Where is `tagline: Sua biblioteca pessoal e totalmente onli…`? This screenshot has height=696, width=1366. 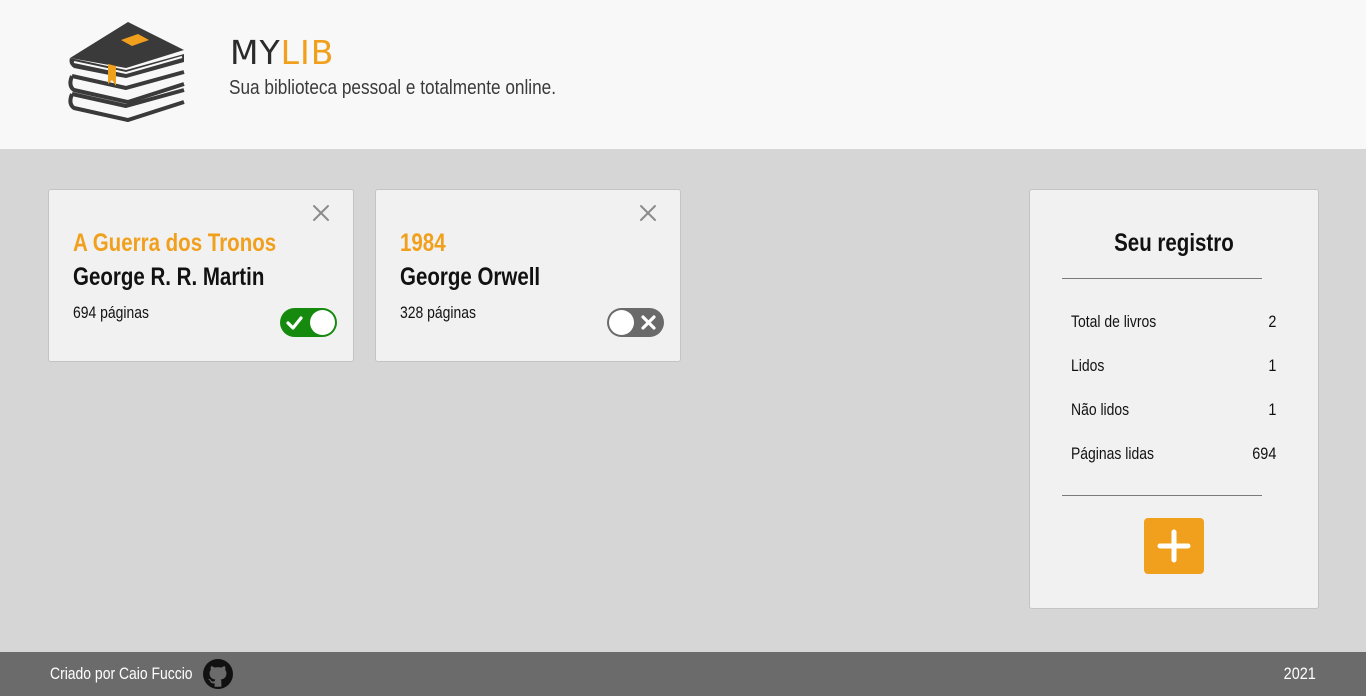
tagline: Sua biblioteca pessoal e totalmente onli… is located at coordinates (393, 88).